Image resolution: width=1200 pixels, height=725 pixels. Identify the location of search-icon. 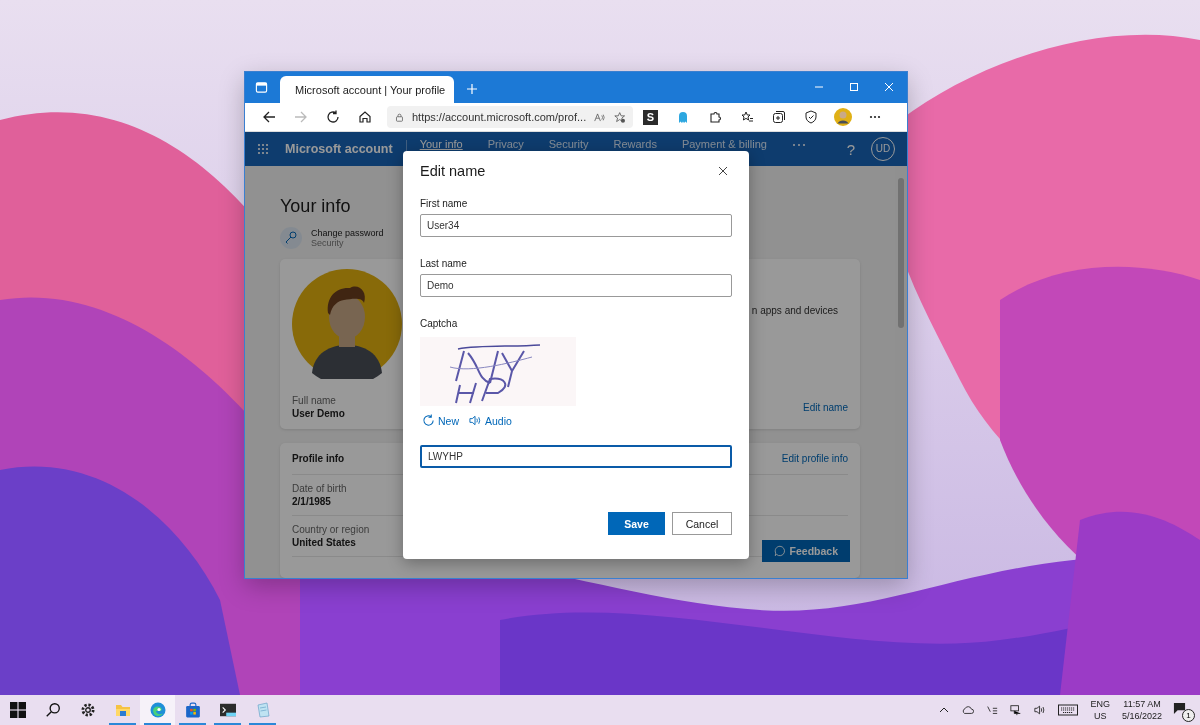
(52, 710).